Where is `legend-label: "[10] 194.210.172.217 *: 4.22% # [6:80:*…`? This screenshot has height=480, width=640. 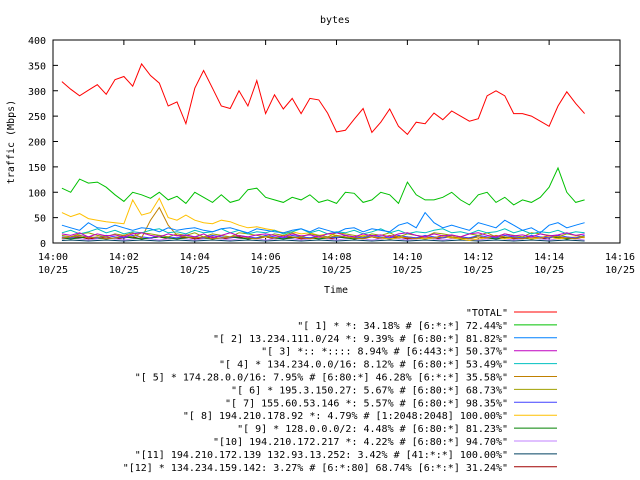
legend-label: "[10] 194.210.172.217 *: 4.22% # [6:80:*… is located at coordinates (360, 442).